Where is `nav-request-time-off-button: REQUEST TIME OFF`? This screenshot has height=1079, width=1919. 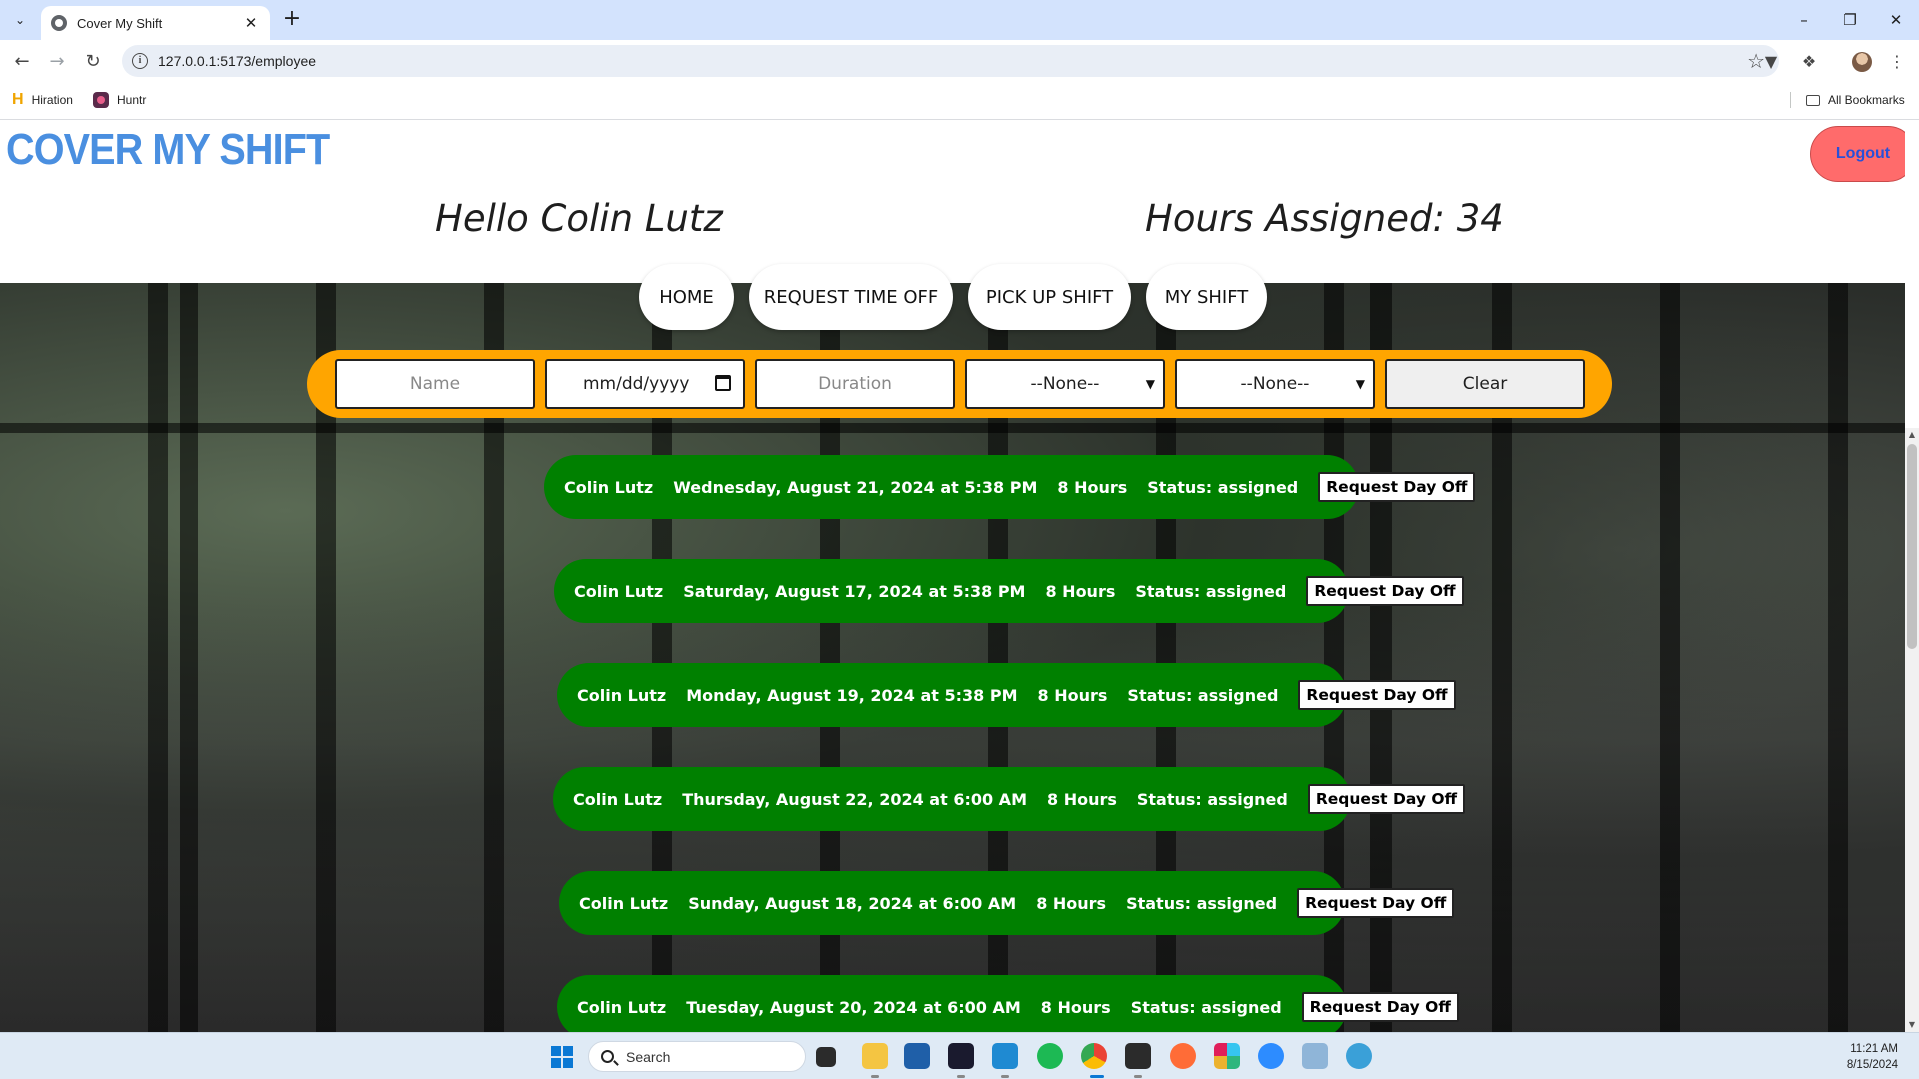 nav-request-time-off-button: REQUEST TIME OFF is located at coordinates (851, 297).